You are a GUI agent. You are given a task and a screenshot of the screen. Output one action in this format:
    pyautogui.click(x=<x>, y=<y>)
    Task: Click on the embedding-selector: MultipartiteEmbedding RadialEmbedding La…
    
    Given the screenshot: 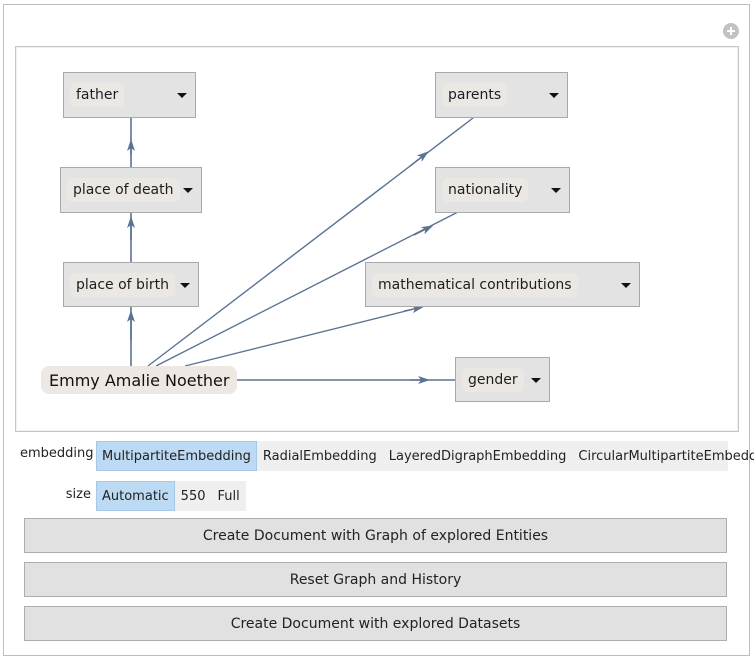 What is the action you would take?
    pyautogui.click(x=425, y=456)
    